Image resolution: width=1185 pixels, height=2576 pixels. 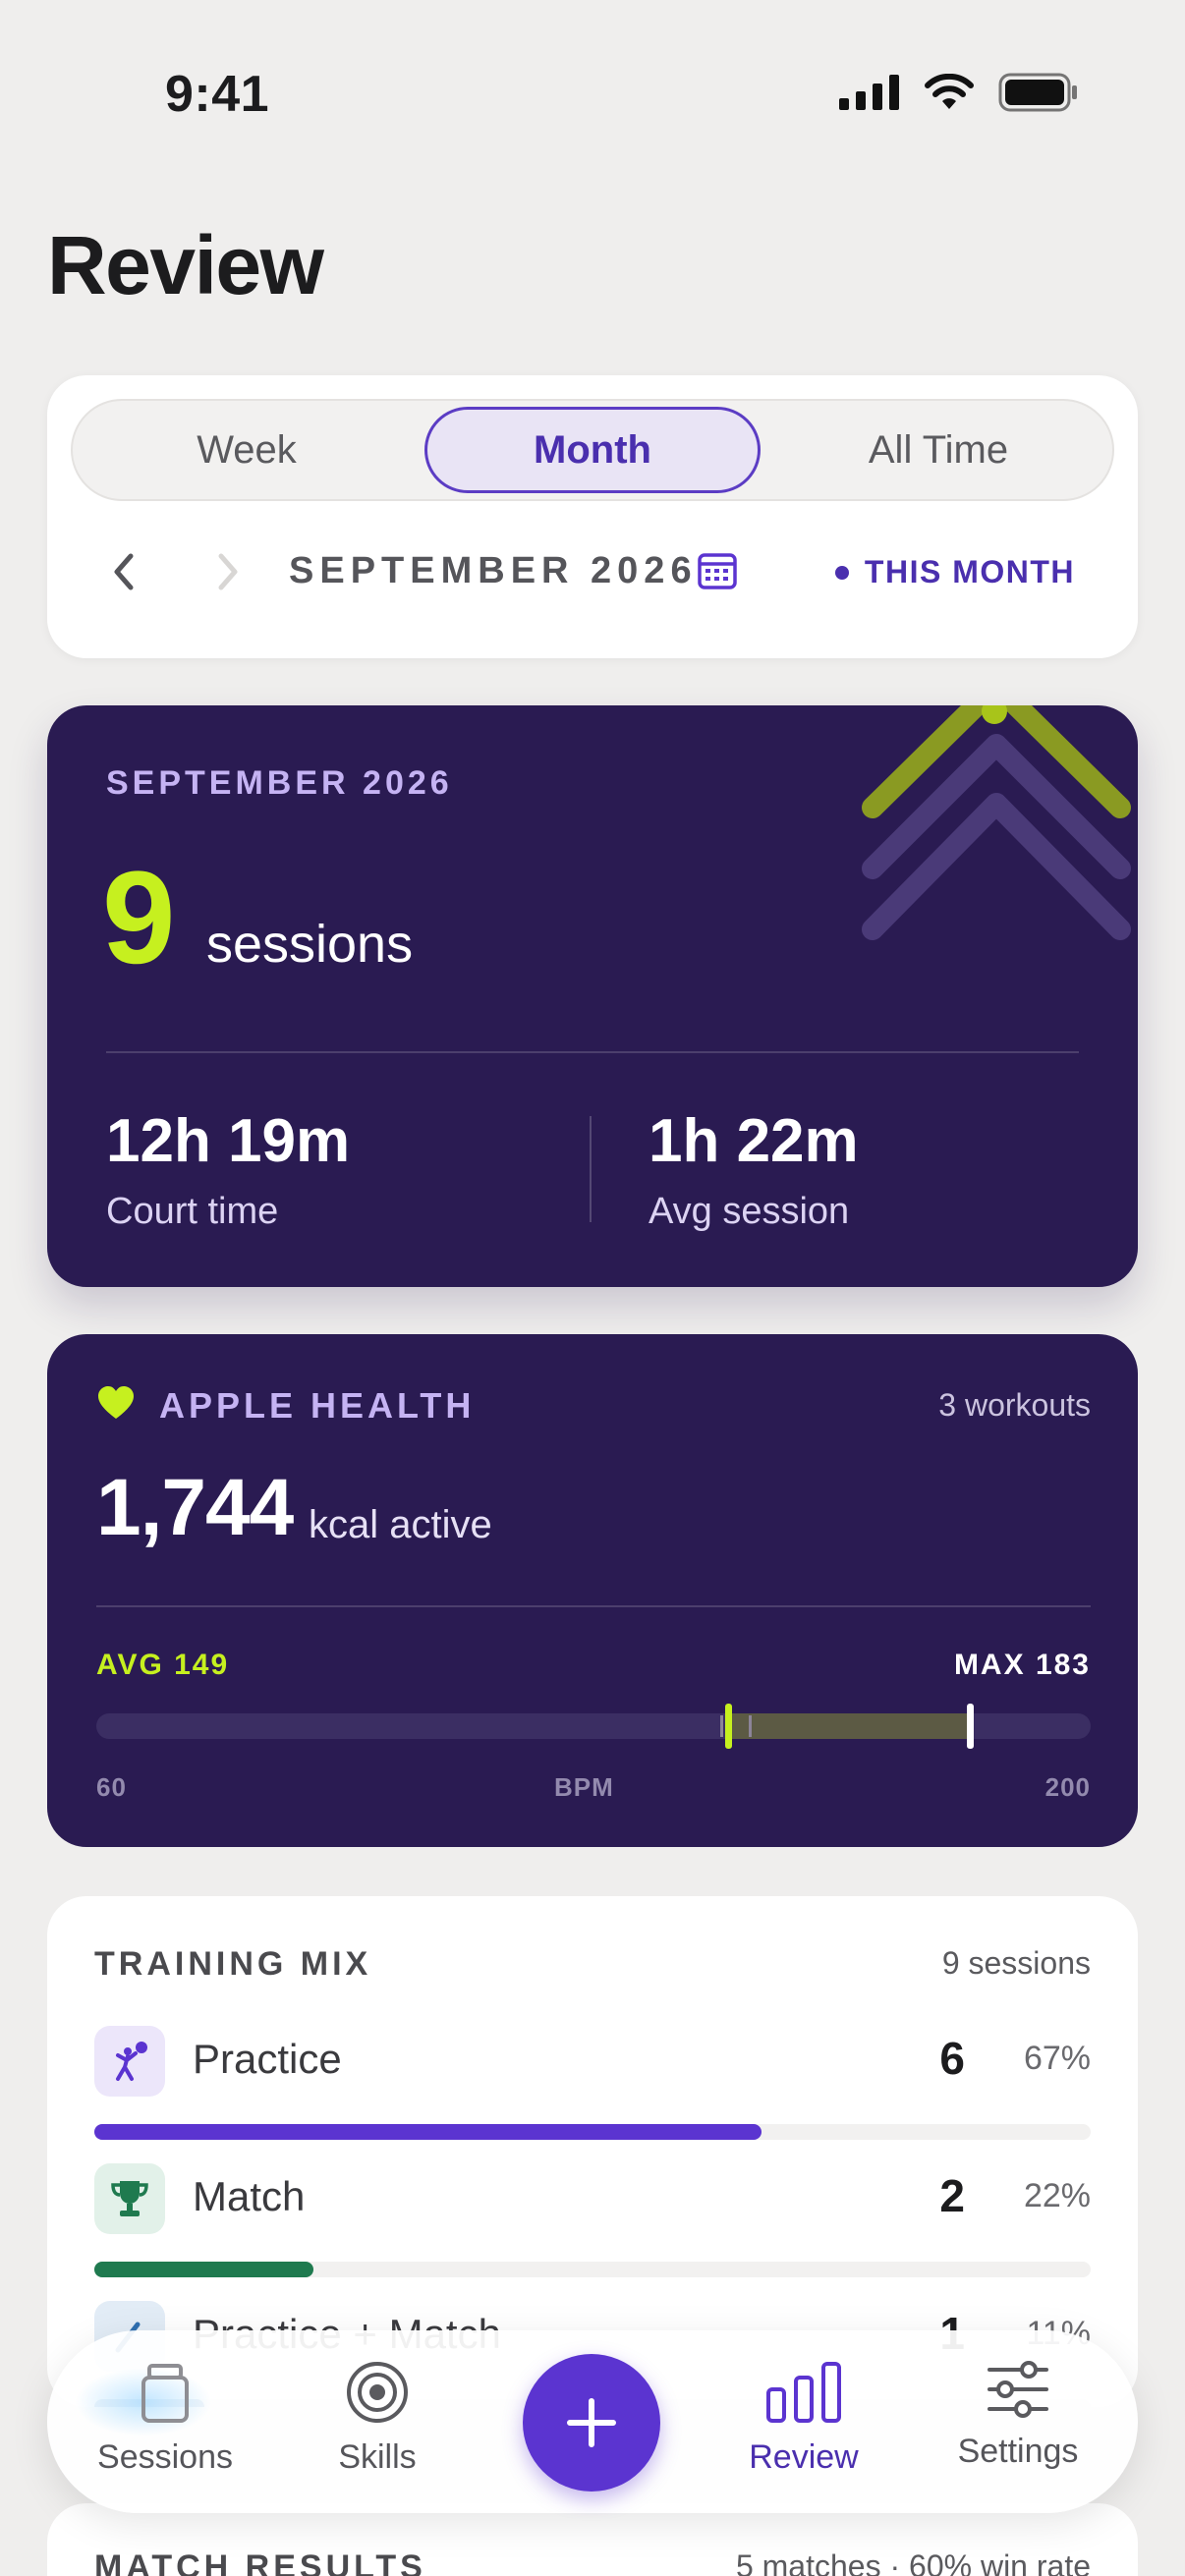 What do you see at coordinates (1057, 2058) in the screenshot?
I see `mix-percent: 67%` at bounding box center [1057, 2058].